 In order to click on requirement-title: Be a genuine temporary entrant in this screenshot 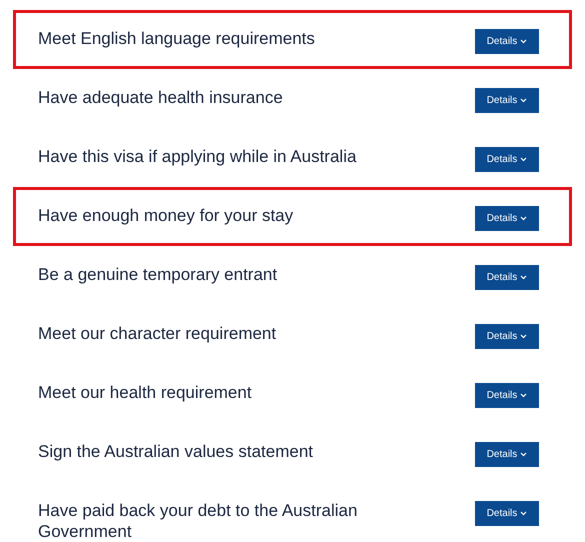, I will do `click(158, 274)`.